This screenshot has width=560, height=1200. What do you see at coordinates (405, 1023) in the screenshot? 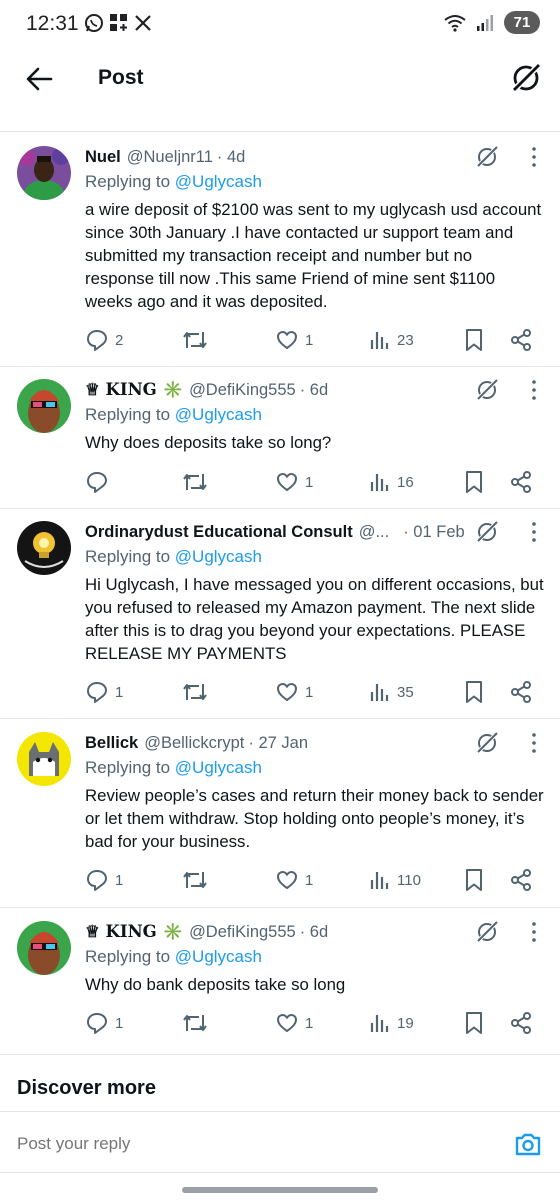
I see `views-count: 19` at bounding box center [405, 1023].